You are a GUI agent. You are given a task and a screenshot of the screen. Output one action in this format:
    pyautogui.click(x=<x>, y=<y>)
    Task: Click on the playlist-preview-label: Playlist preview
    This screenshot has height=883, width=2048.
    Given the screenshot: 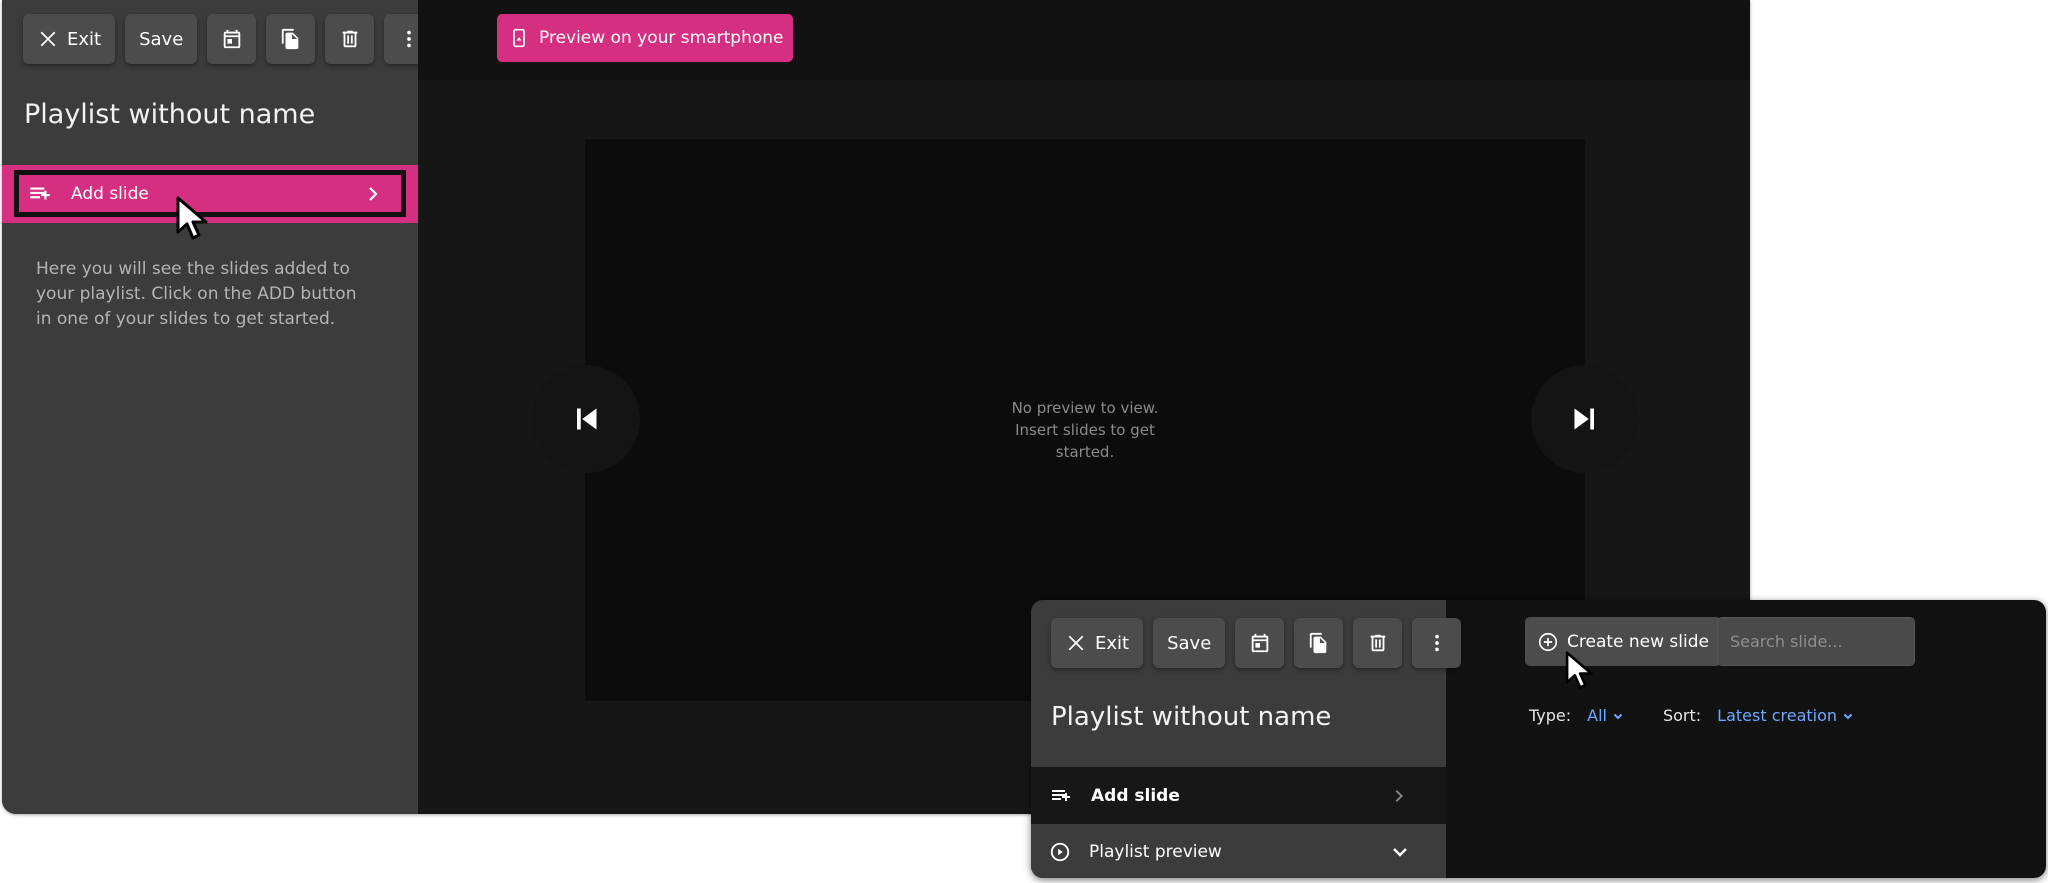 What is the action you would take?
    pyautogui.click(x=1155, y=852)
    